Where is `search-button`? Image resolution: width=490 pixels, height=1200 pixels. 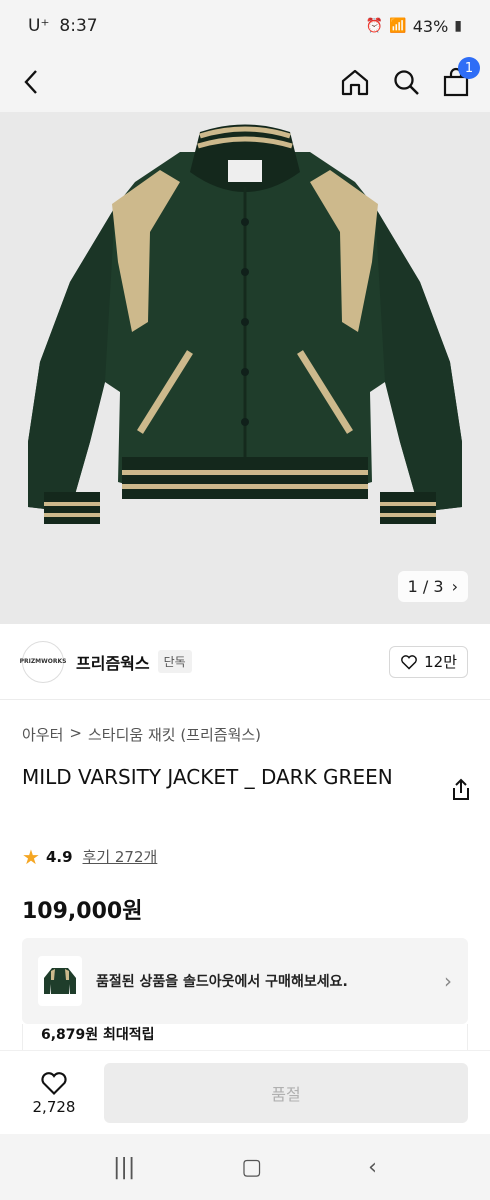 search-button is located at coordinates (406, 82).